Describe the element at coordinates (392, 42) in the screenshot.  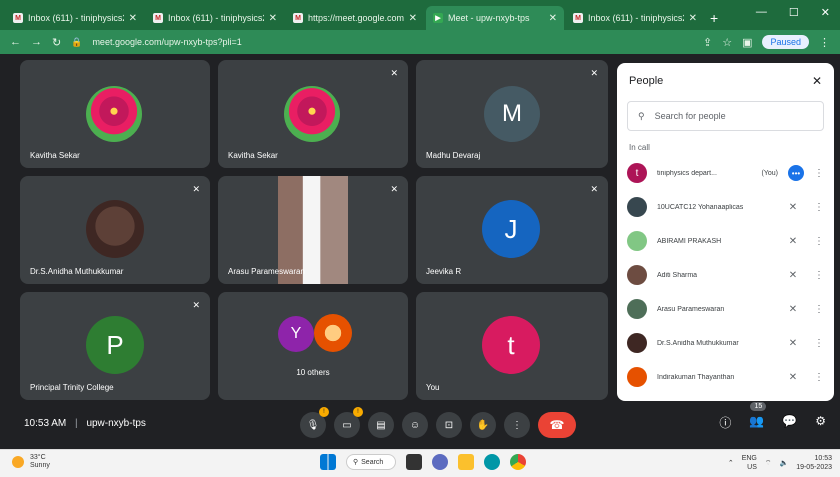
I see `url-field: meet.google.com/upw-nxyb-tps?pli=1` at that location.